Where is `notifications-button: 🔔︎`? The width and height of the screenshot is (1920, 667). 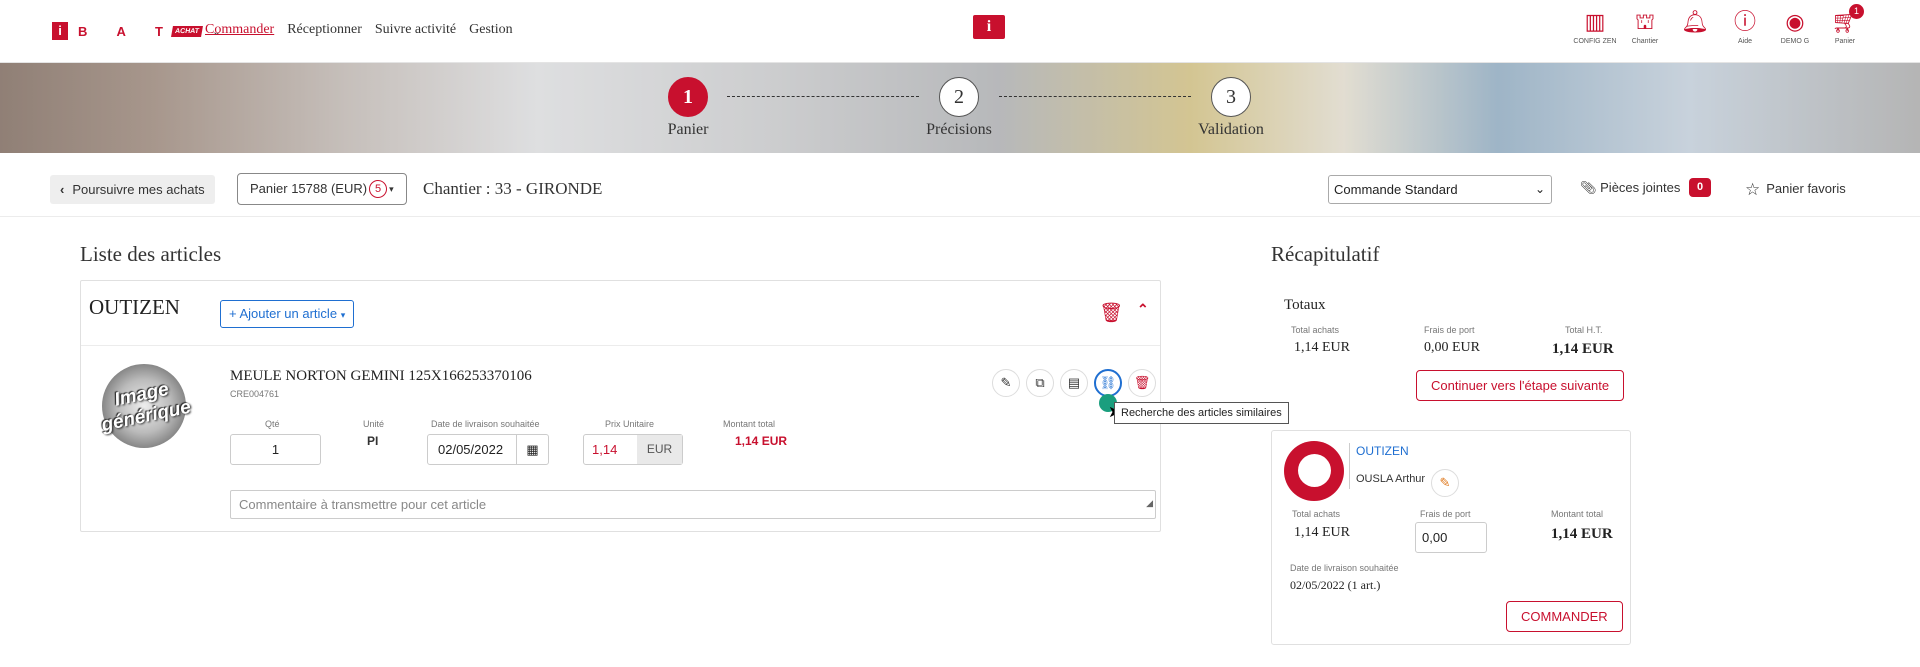 notifications-button: 🔔︎ is located at coordinates (1695, 26).